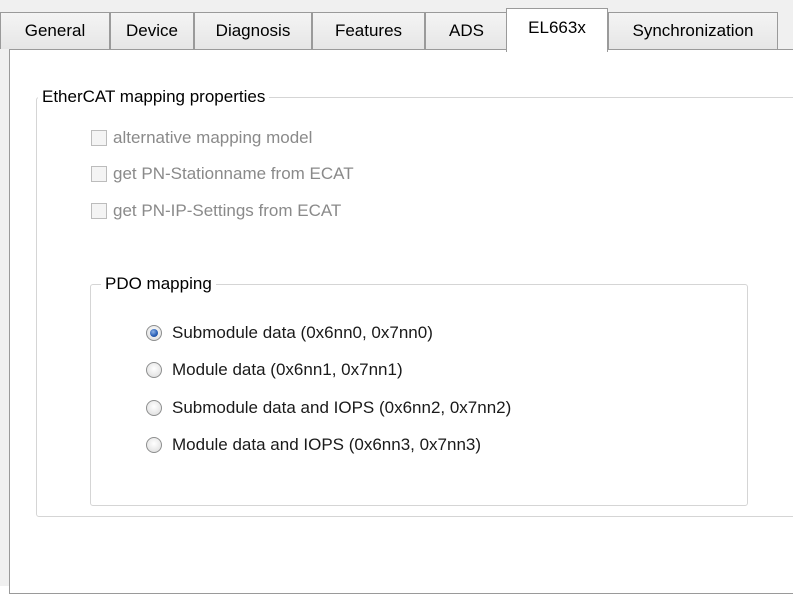 This screenshot has height=594, width=793. I want to click on tab-features: Features, so click(368, 30).